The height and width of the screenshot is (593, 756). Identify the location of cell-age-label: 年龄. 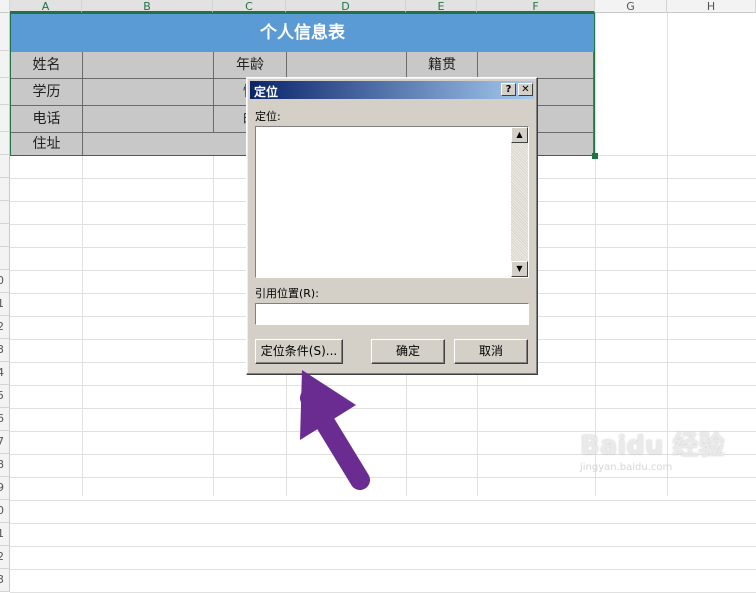
(250, 65).